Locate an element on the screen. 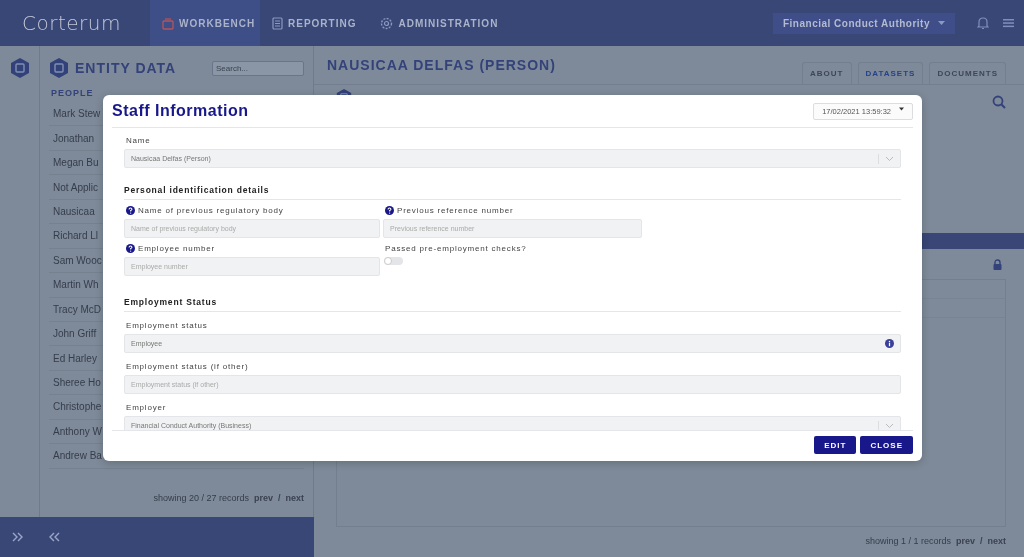 This screenshot has width=1024, height=557. field-label: Name is located at coordinates (138, 140).